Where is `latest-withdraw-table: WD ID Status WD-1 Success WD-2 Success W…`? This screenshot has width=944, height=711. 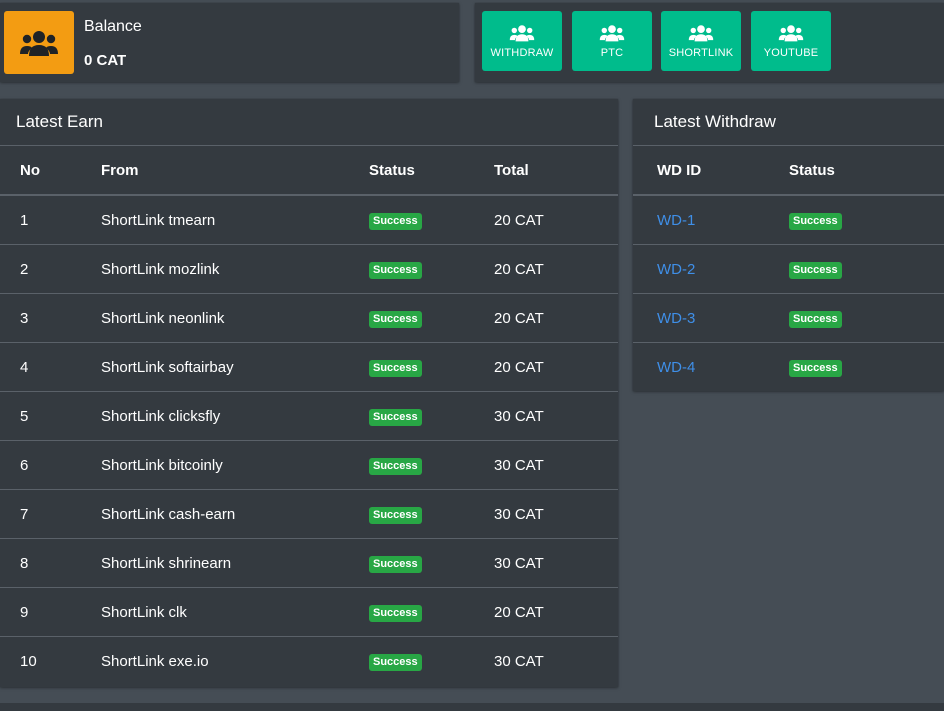
latest-withdraw-table: WD ID Status WD-1 Success WD-2 Success W… is located at coordinates (788, 268).